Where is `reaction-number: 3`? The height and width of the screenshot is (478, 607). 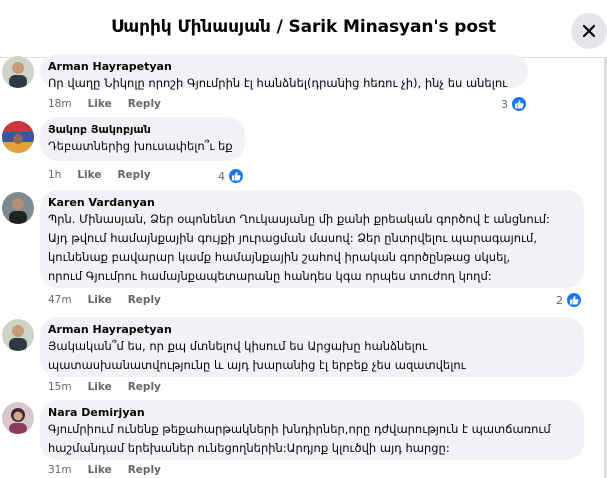
reaction-number: 3 is located at coordinates (504, 104).